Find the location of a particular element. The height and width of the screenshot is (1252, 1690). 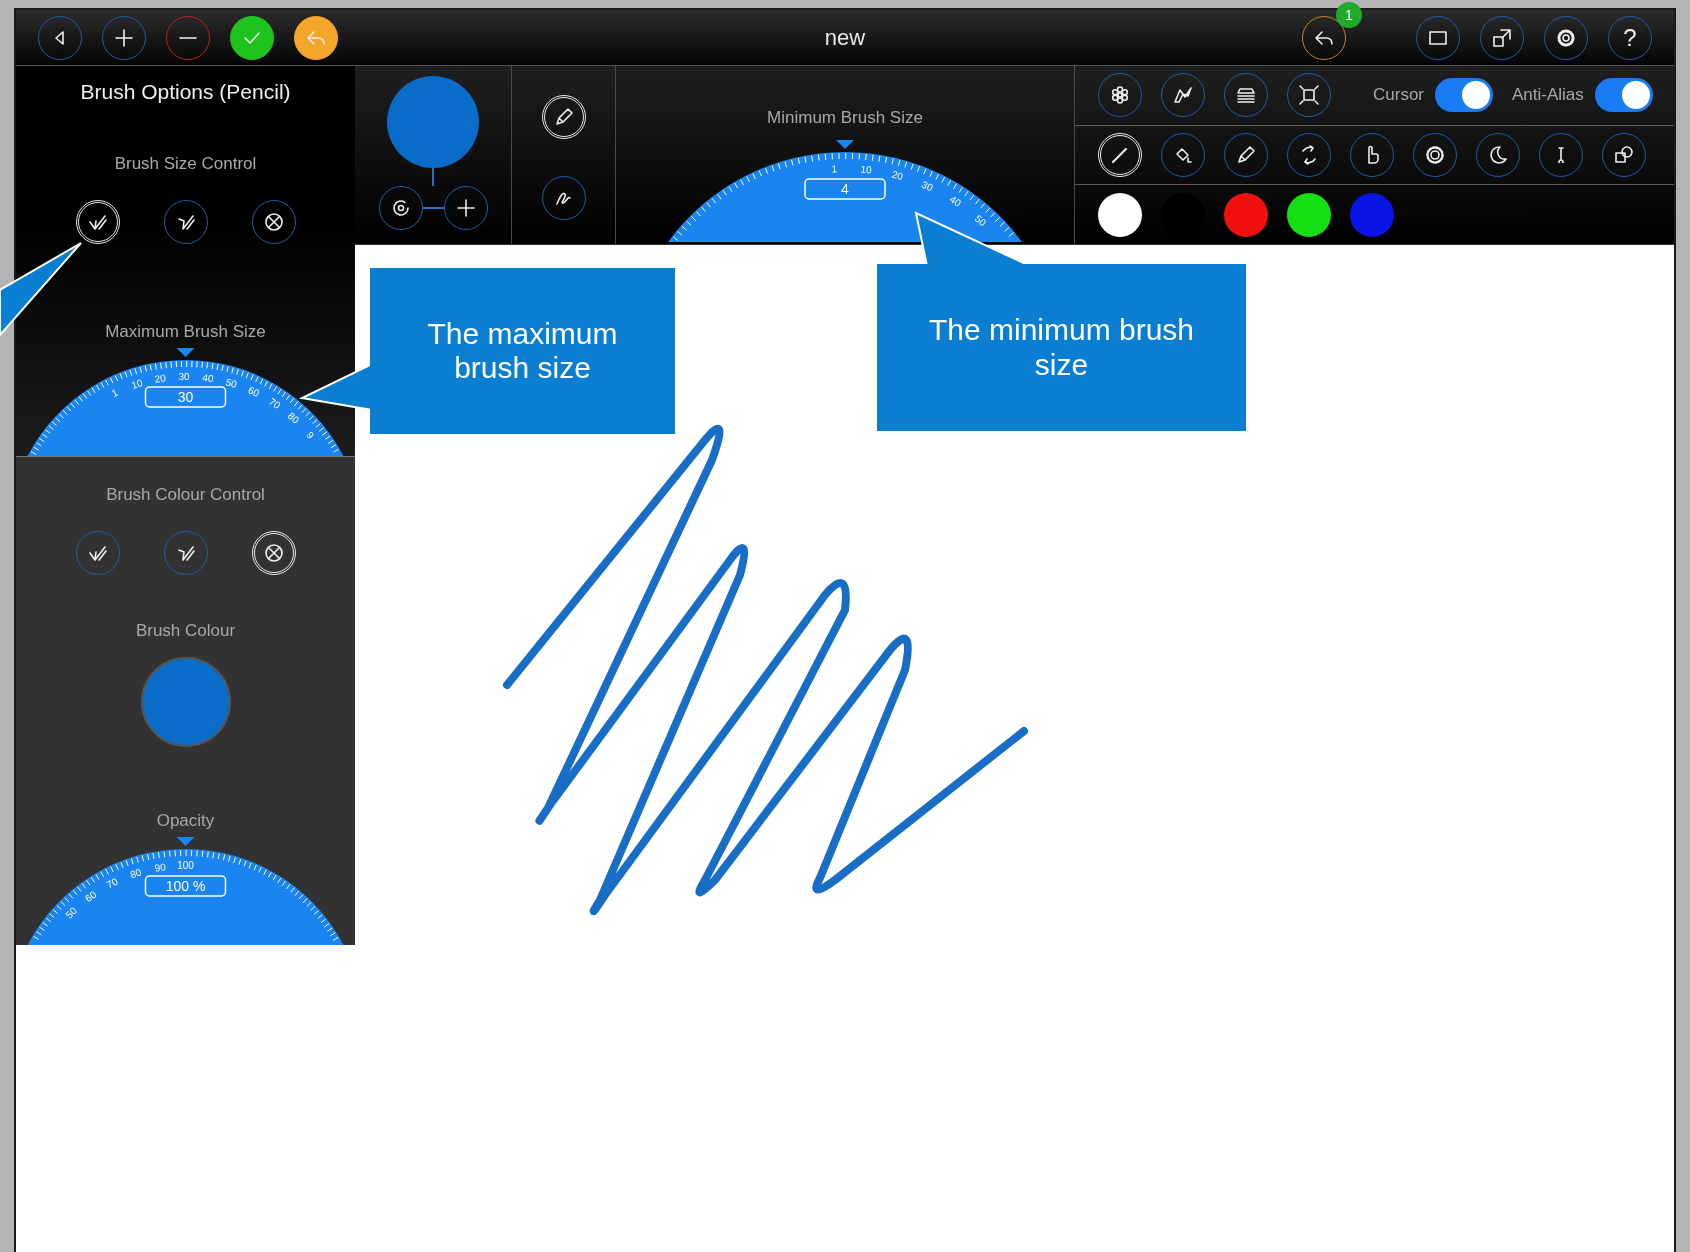

scale-label: 90 is located at coordinates (160, 867).